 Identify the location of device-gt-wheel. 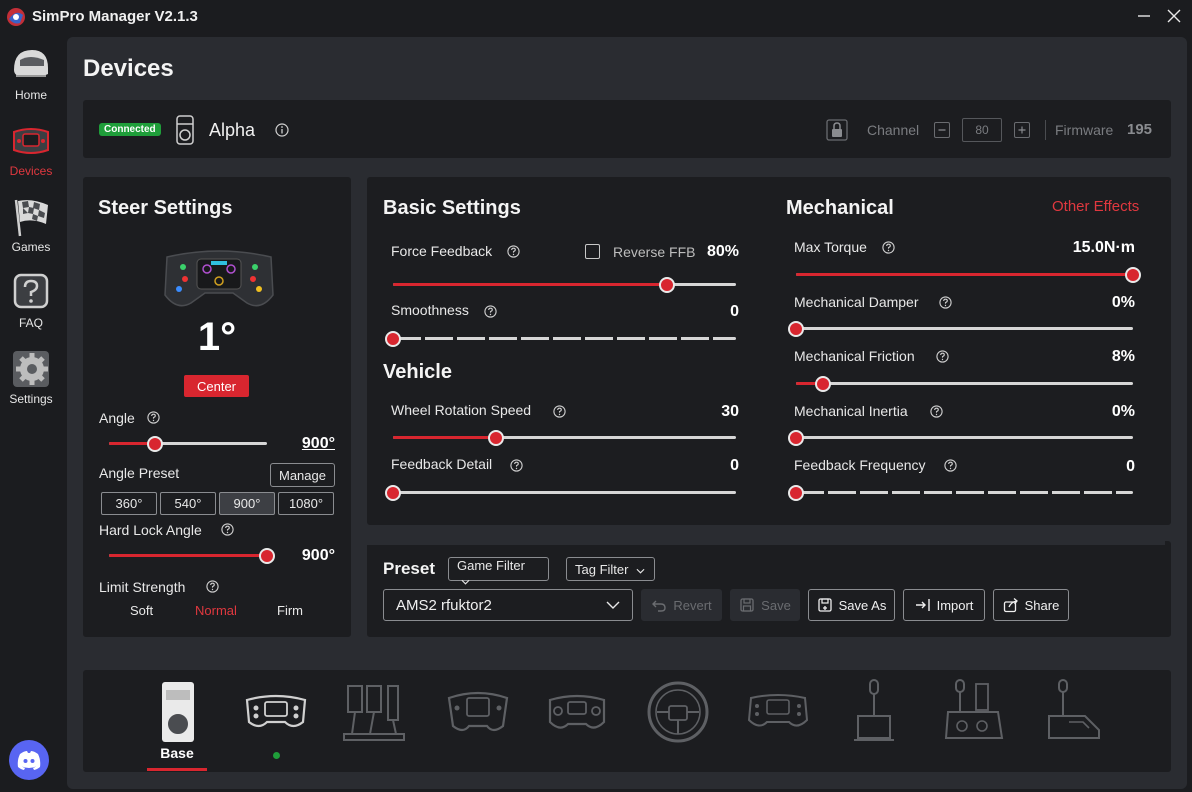
(478, 711).